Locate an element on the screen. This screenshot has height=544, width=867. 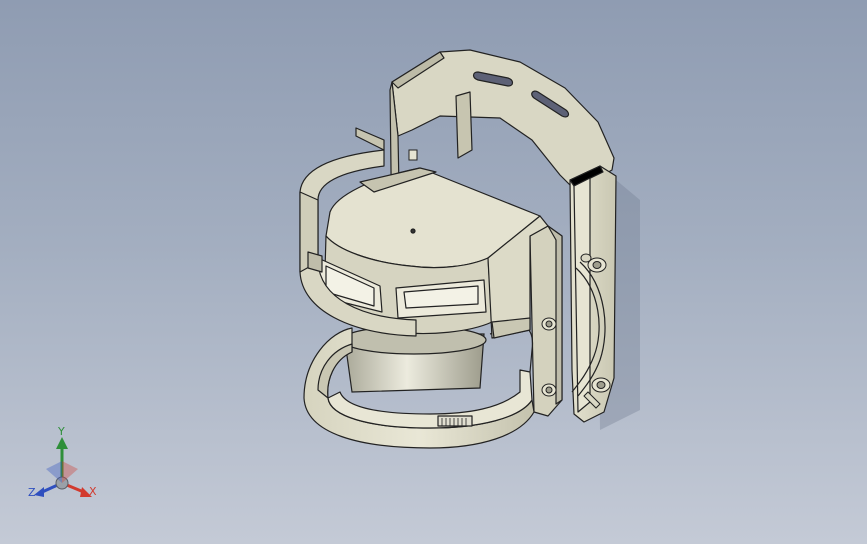
z-axis-label: Z is located at coordinates (32, 492).